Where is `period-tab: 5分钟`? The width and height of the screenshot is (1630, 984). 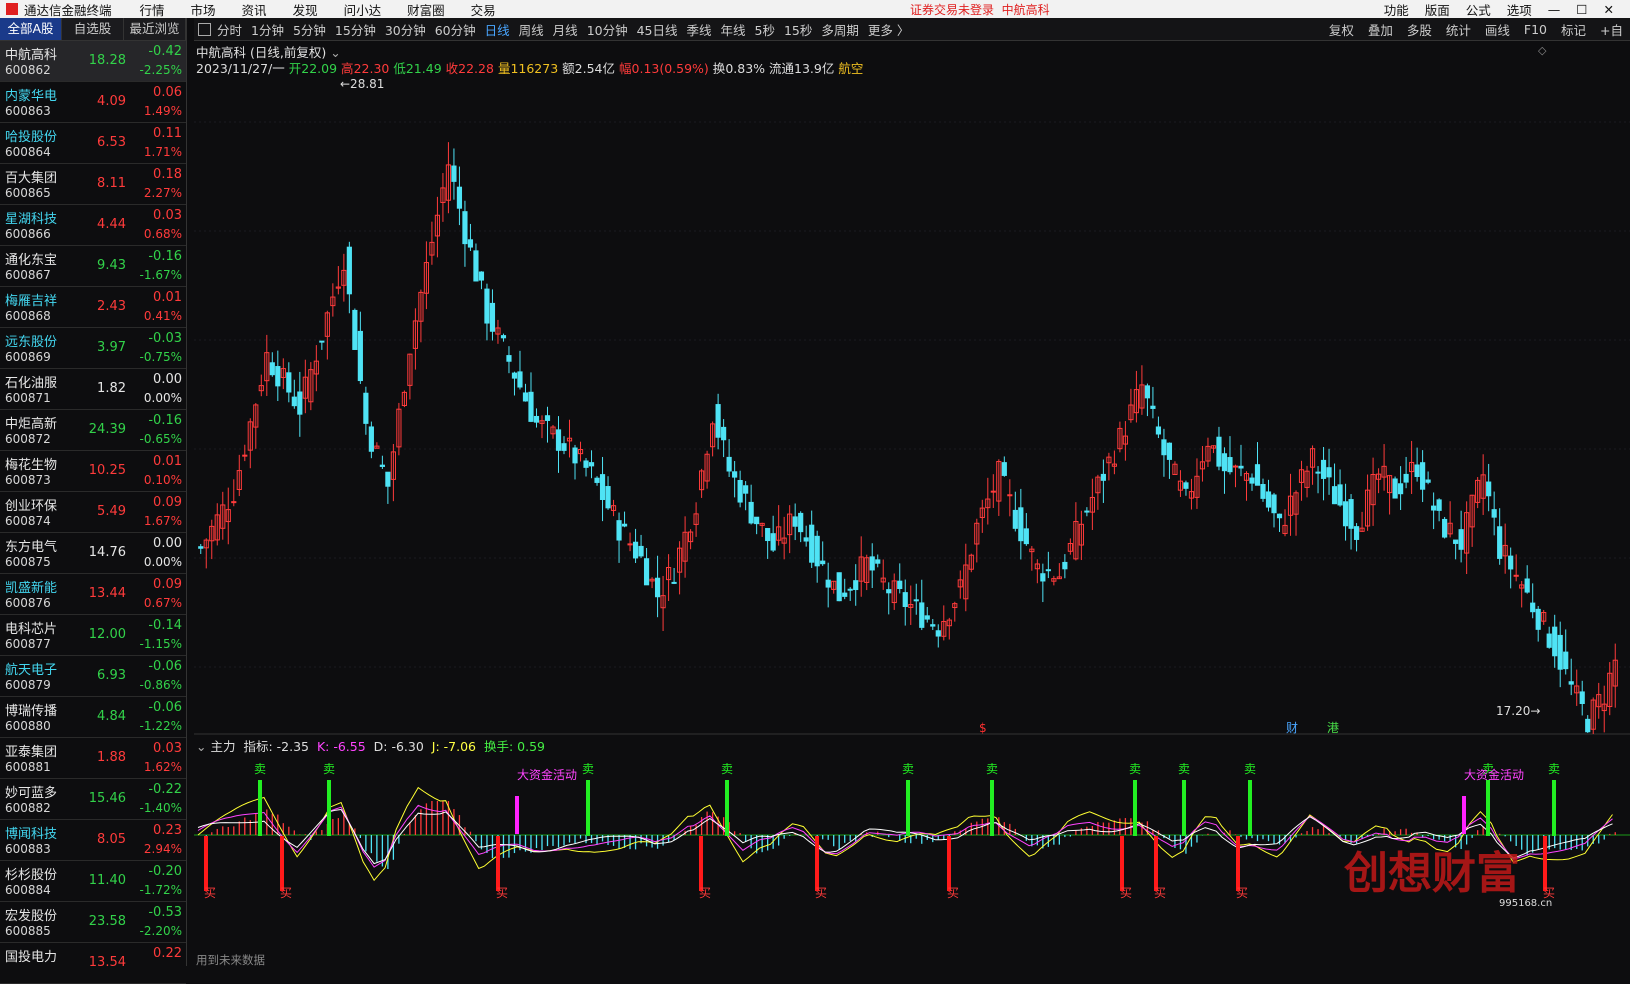 period-tab: 5分钟 is located at coordinates (309, 30).